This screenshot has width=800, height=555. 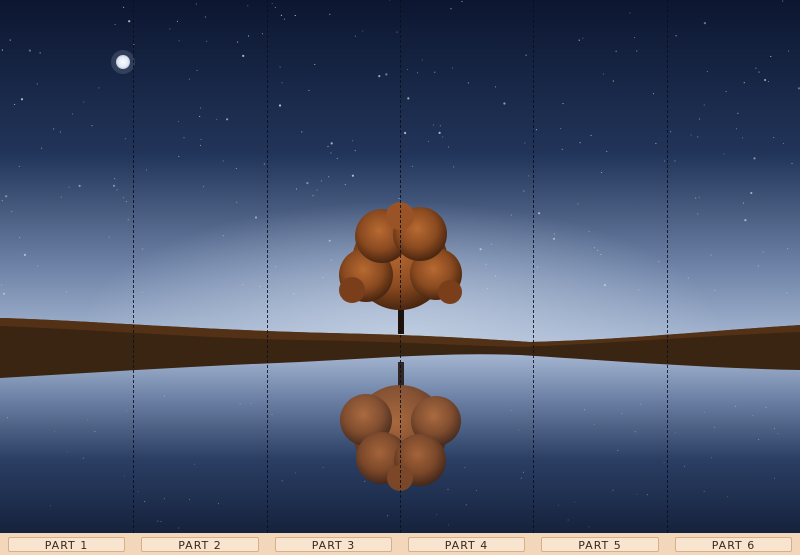 What do you see at coordinates (333, 544) in the screenshot?
I see `part-3-label: PART 3` at bounding box center [333, 544].